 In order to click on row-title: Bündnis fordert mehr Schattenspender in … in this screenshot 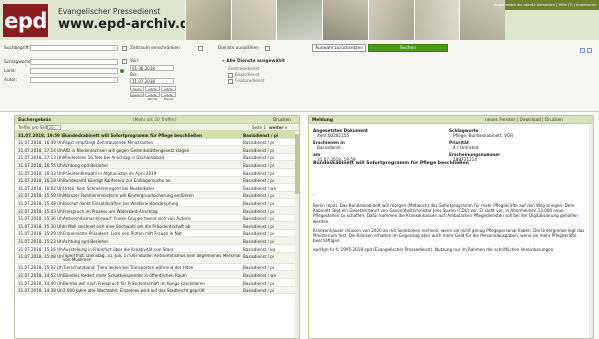, I will do `click(125, 276)`.